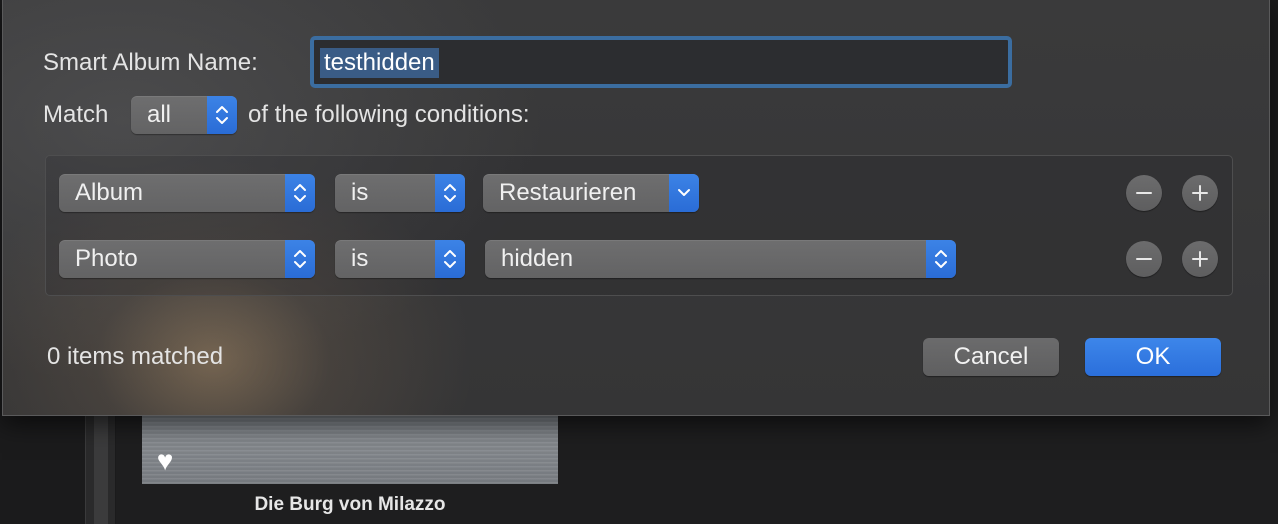 The width and height of the screenshot is (1278, 524). What do you see at coordinates (135, 356) in the screenshot?
I see `items-matched-status: 0 items matched` at bounding box center [135, 356].